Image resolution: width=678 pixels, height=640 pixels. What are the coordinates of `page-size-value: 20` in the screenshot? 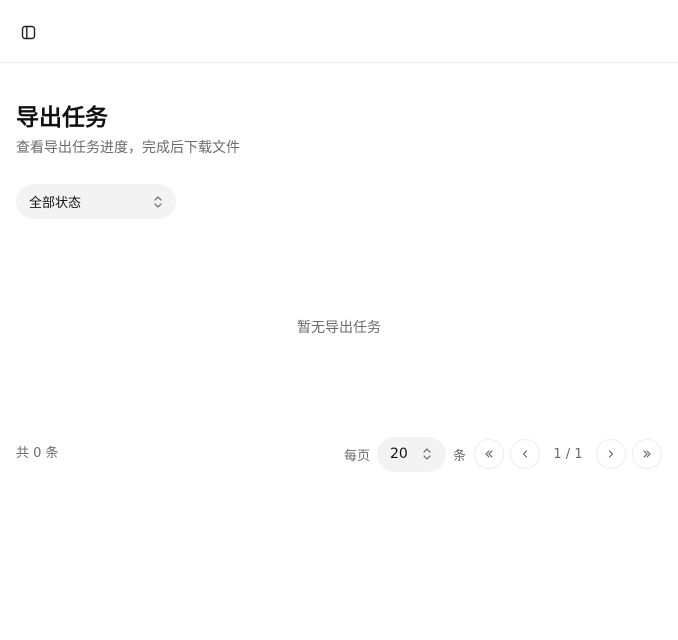 It's located at (398, 454).